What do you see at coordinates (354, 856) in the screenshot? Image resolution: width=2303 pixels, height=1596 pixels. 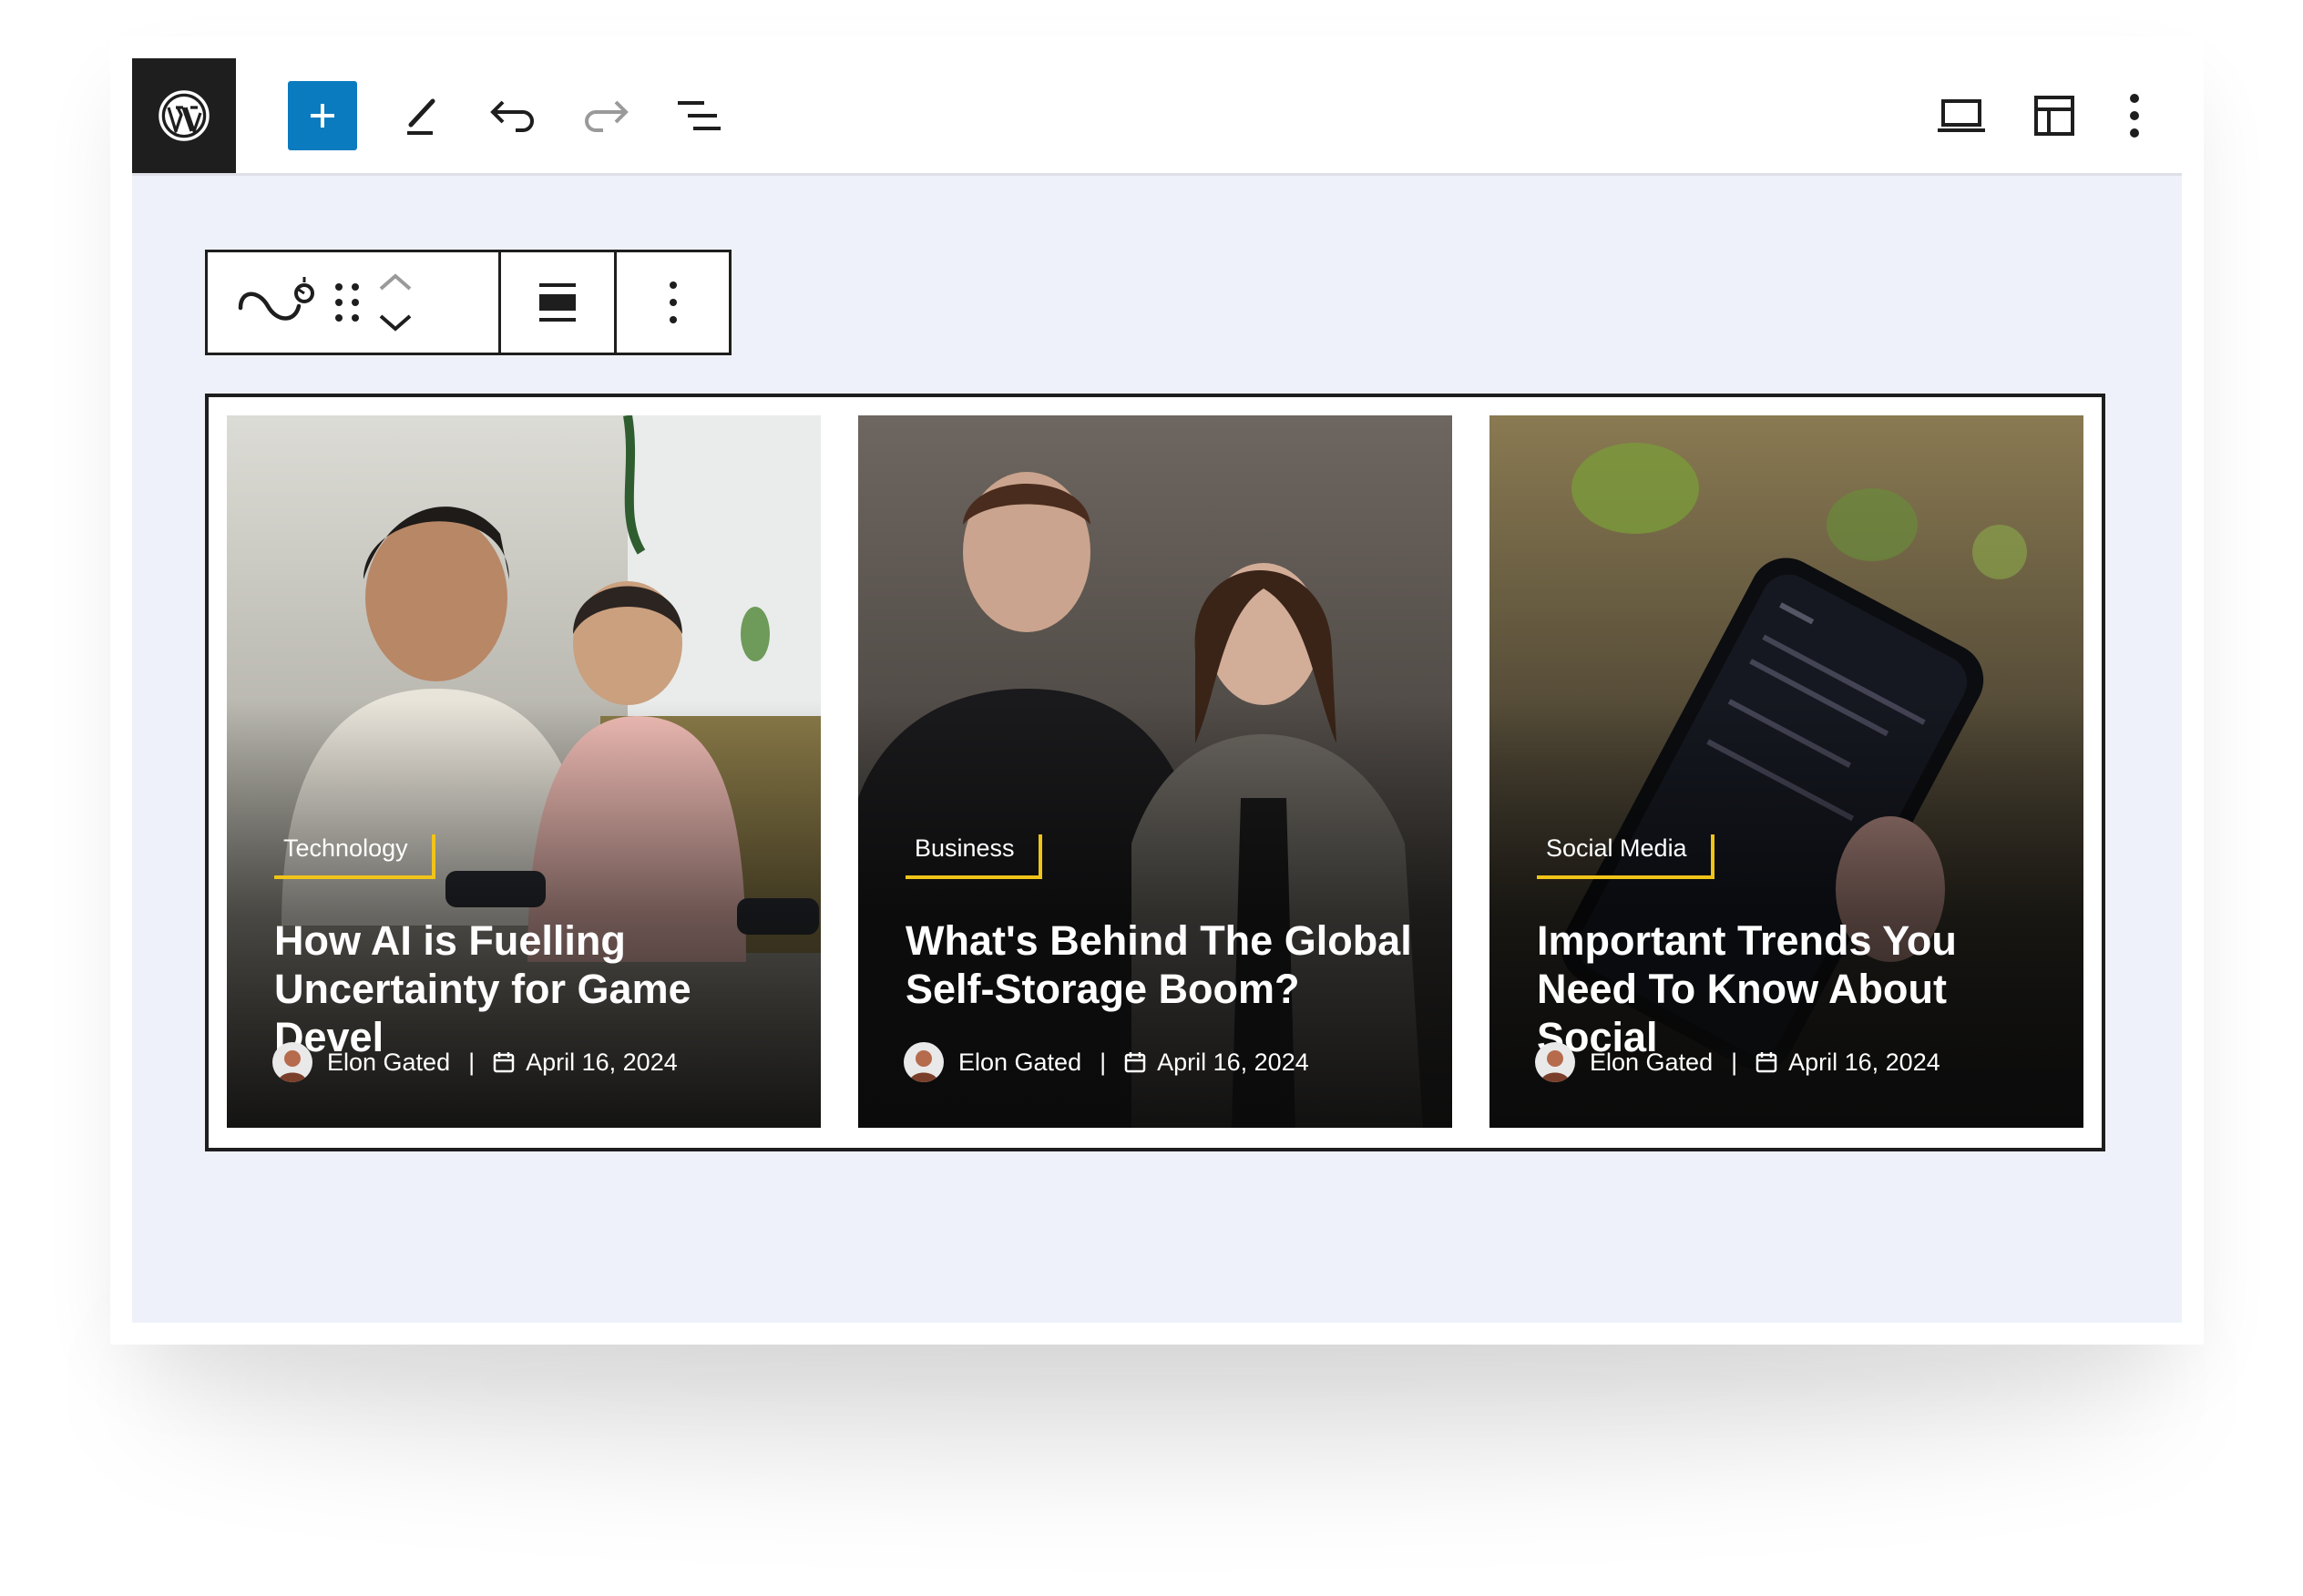 I see `category-tag: Technology` at bounding box center [354, 856].